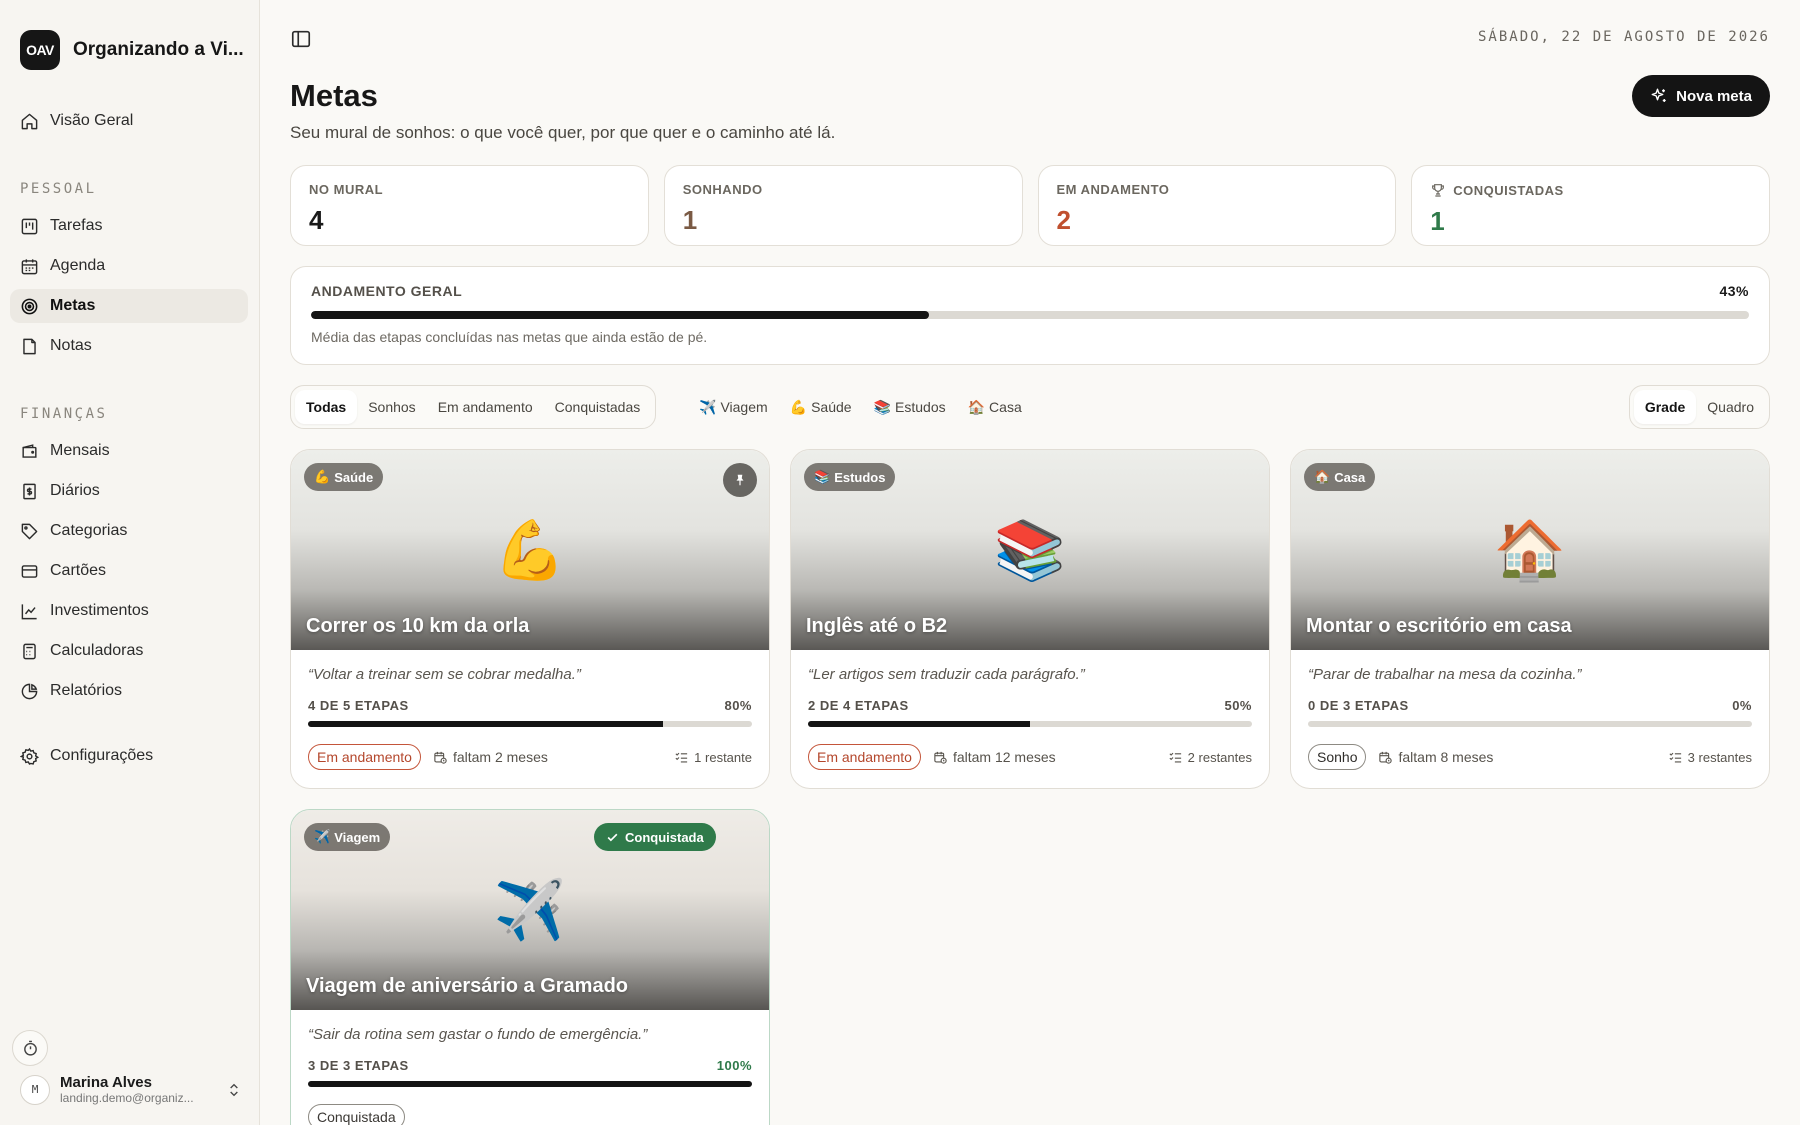 The width and height of the screenshot is (1800, 1125). Describe the element at coordinates (99, 610) in the screenshot. I see `sidebar-item-label: Investimentos` at that location.